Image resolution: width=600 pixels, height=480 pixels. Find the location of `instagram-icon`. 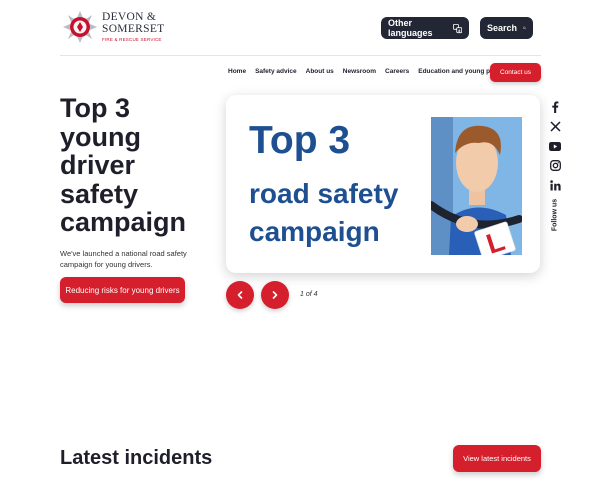

instagram-icon is located at coordinates (555, 166).